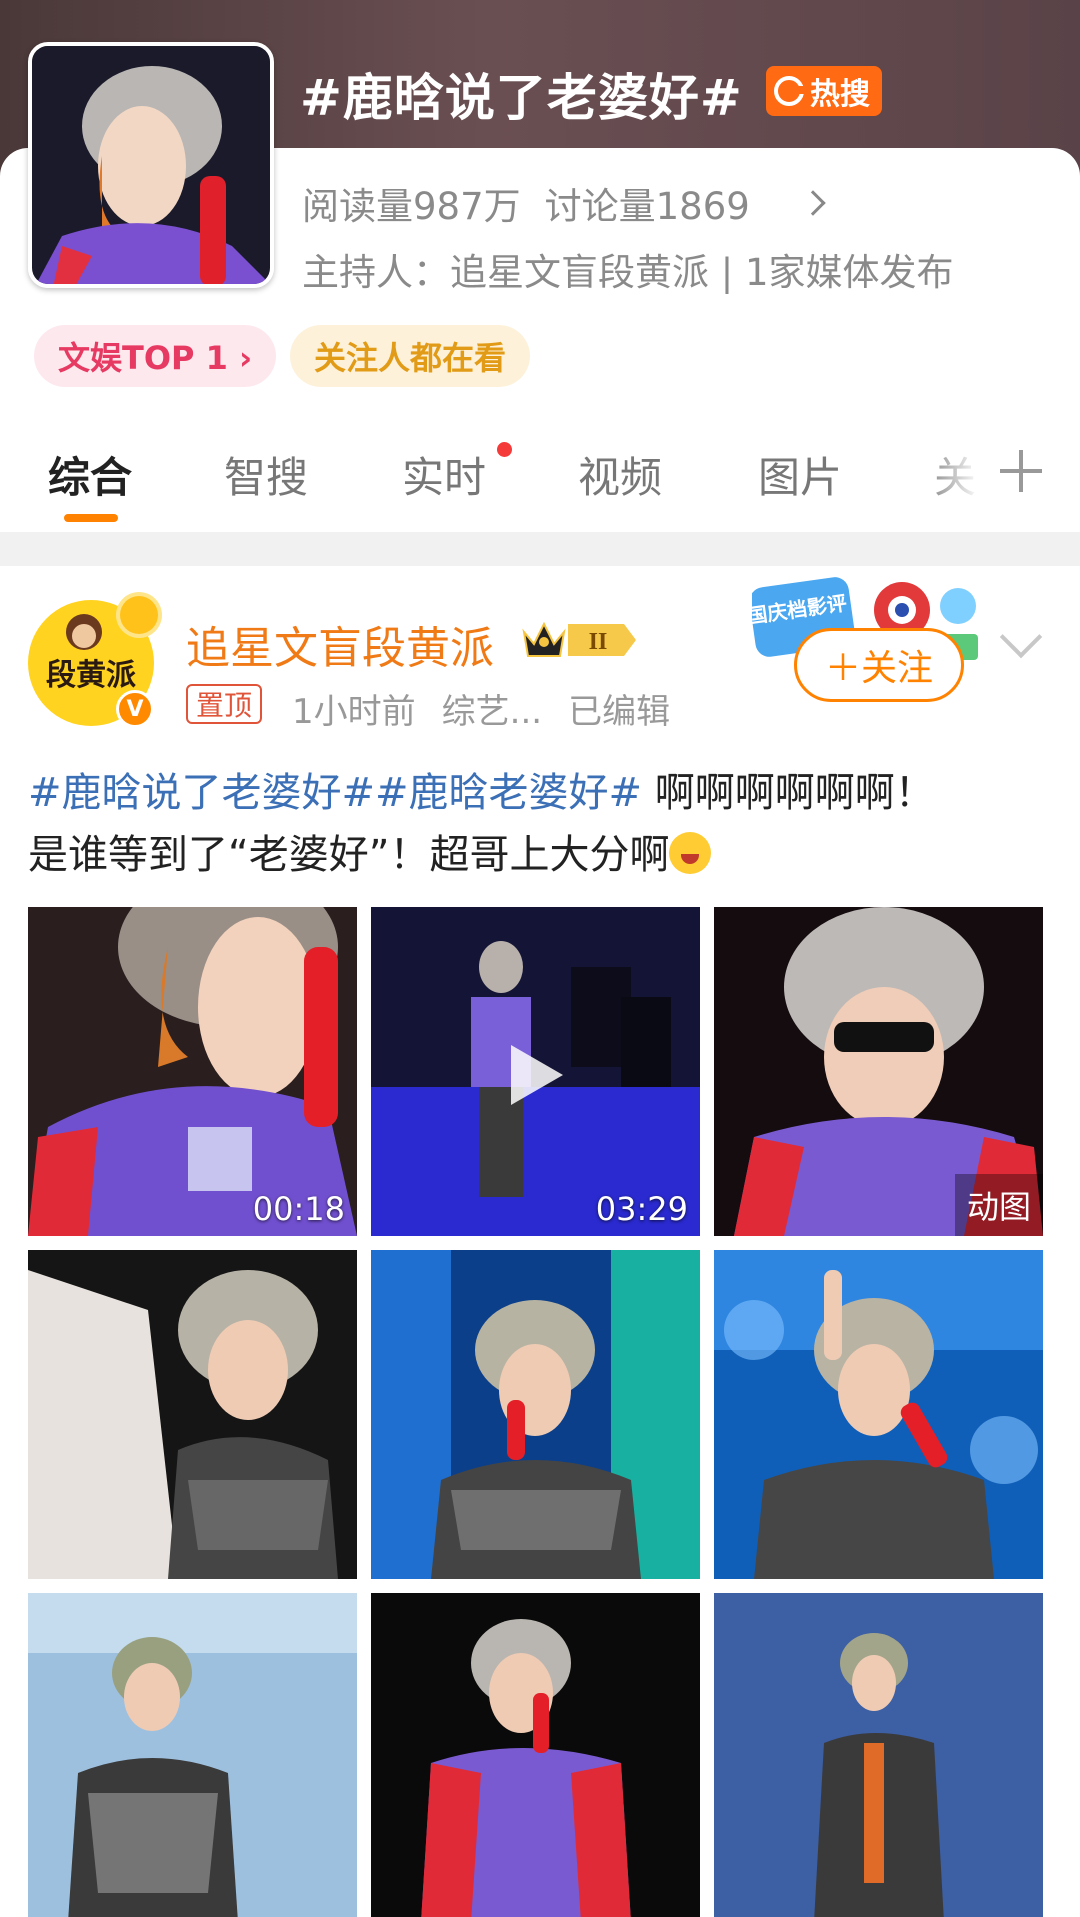 The height and width of the screenshot is (1917, 1080). Describe the element at coordinates (813, 203) in the screenshot. I see `chevron-right-icon` at that location.